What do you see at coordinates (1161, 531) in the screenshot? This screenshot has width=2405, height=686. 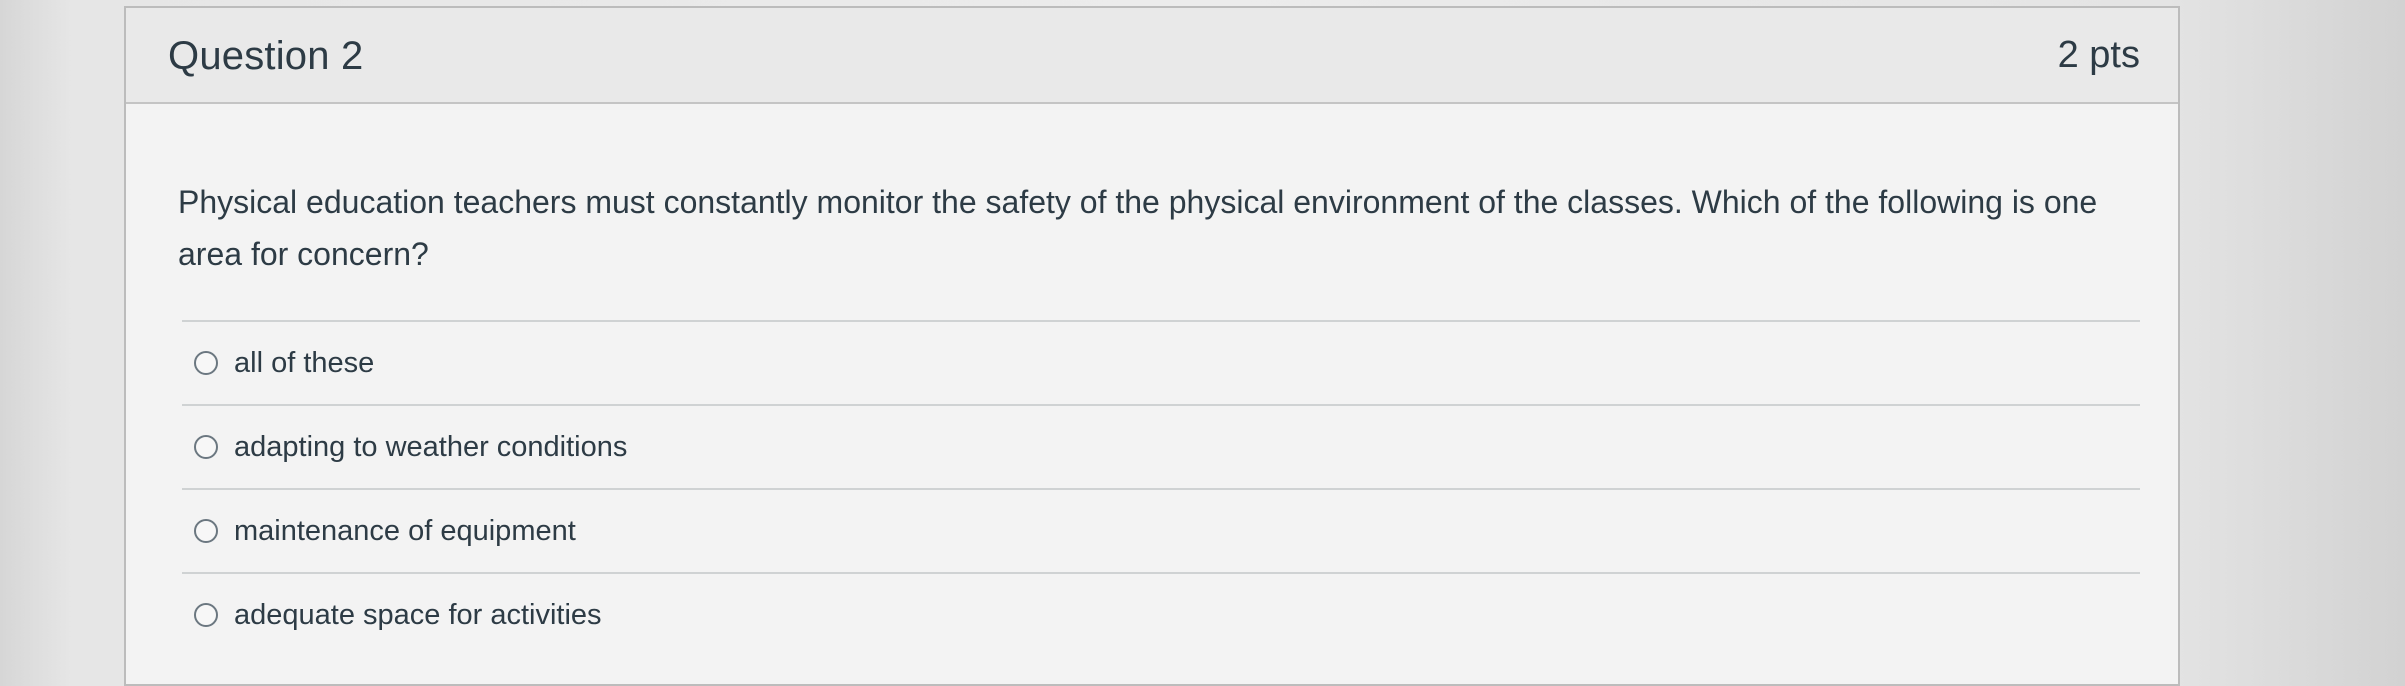 I see `answer-option-equipment: maintenance of equipment` at bounding box center [1161, 531].